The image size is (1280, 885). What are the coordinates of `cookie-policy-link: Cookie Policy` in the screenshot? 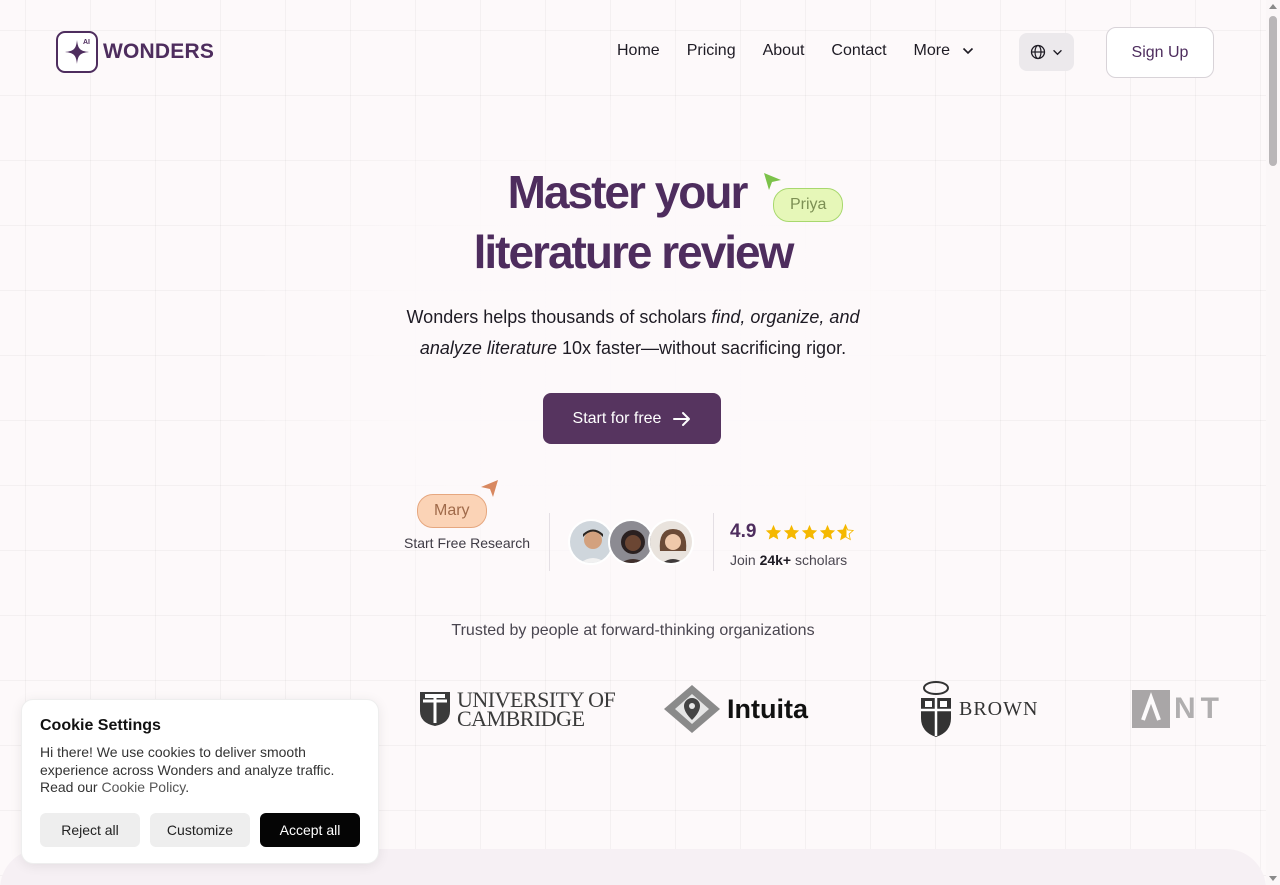 It's located at (143, 787).